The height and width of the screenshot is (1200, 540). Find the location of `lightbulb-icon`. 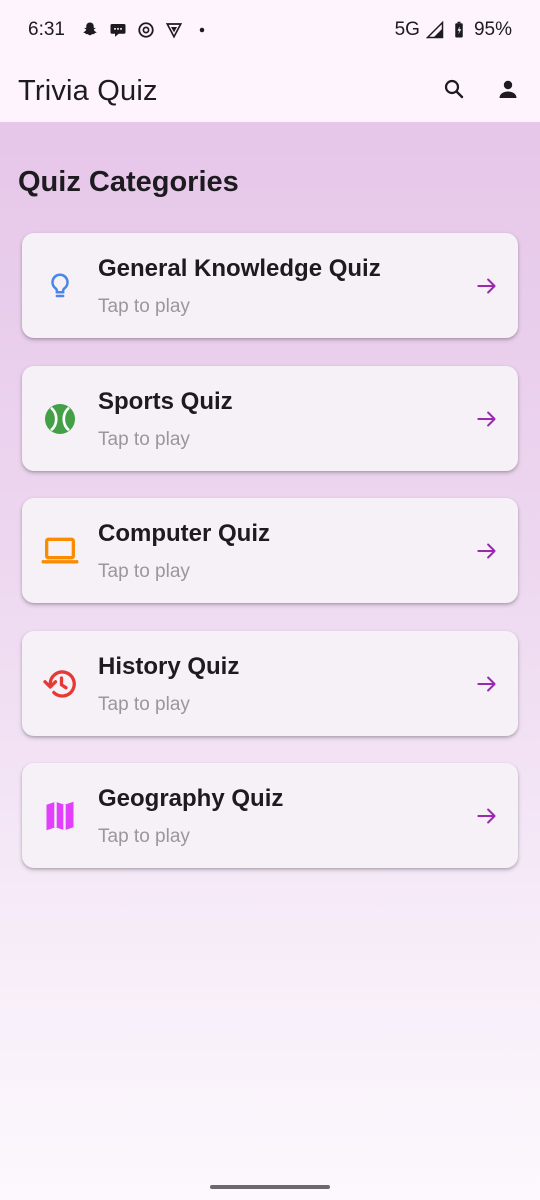

lightbulb-icon is located at coordinates (60, 286).